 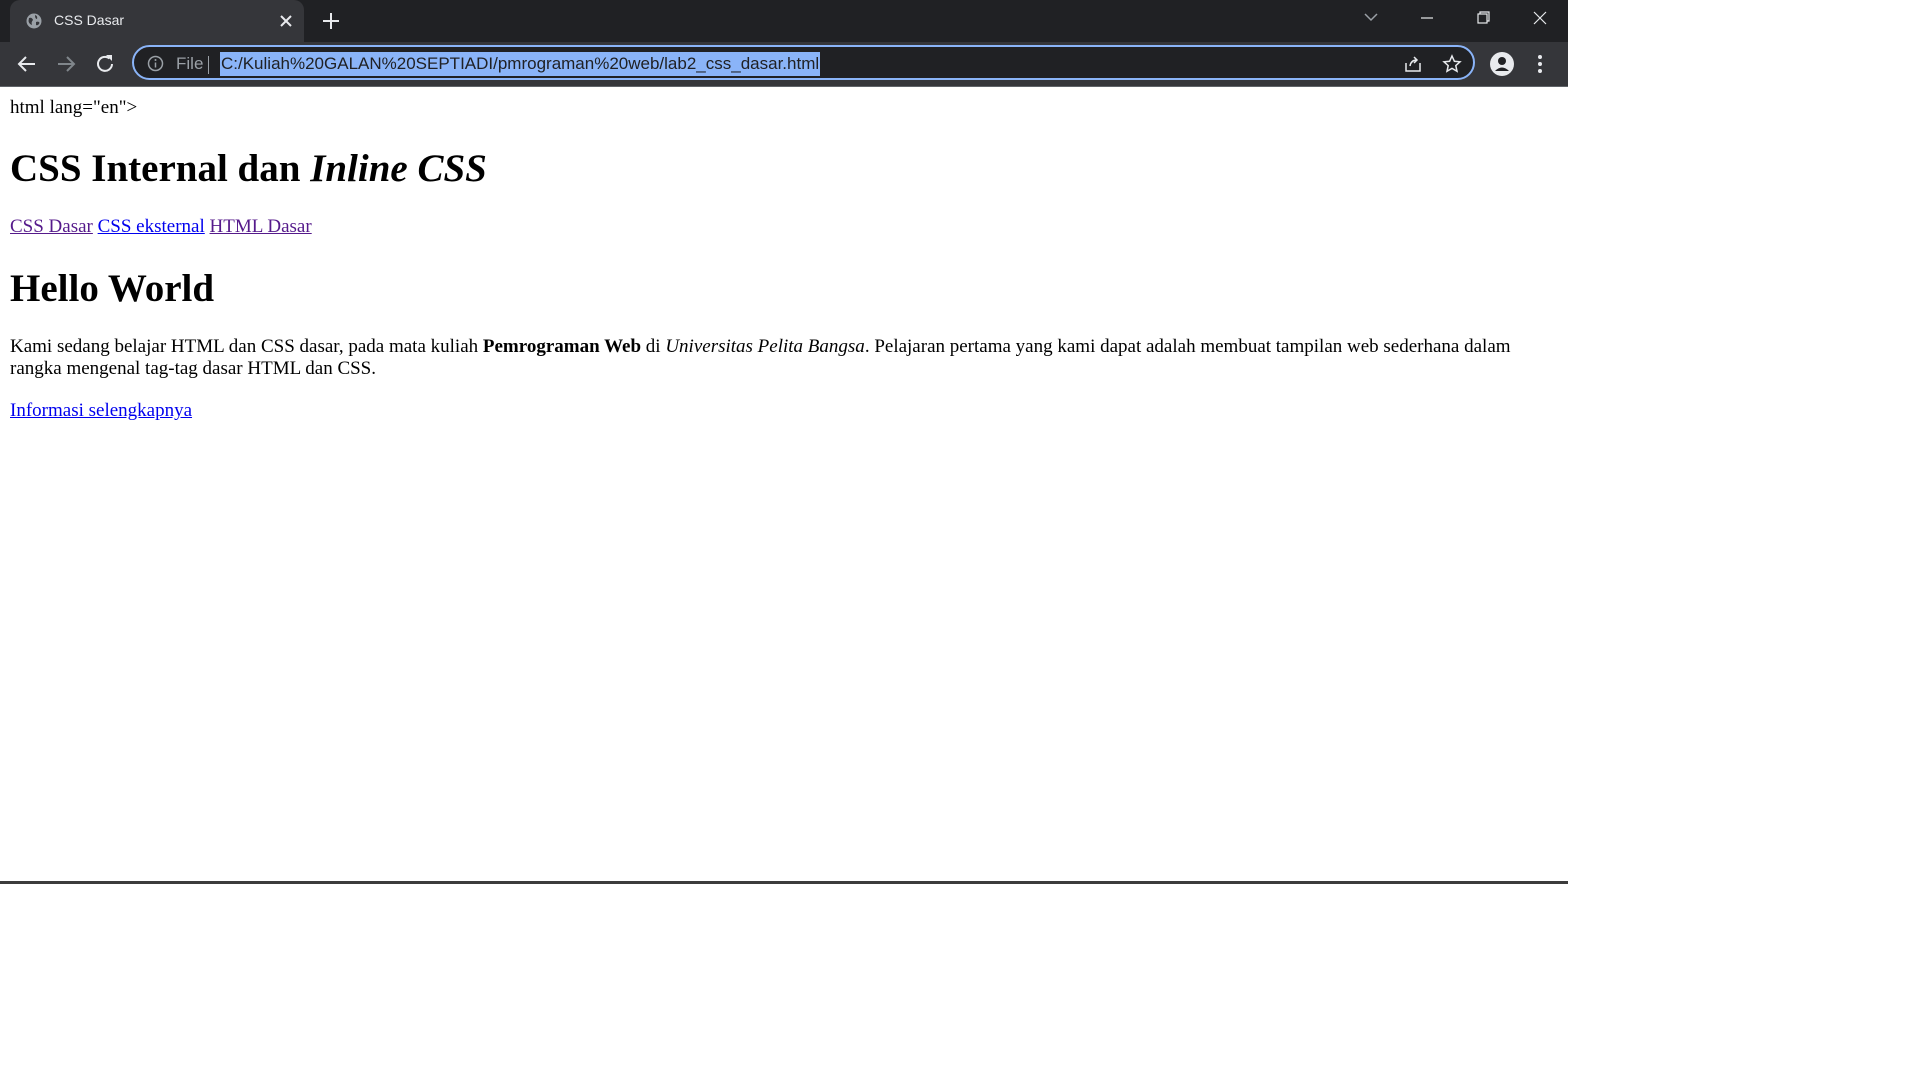 I want to click on profile-avatar-icon, so click(x=1502, y=64).